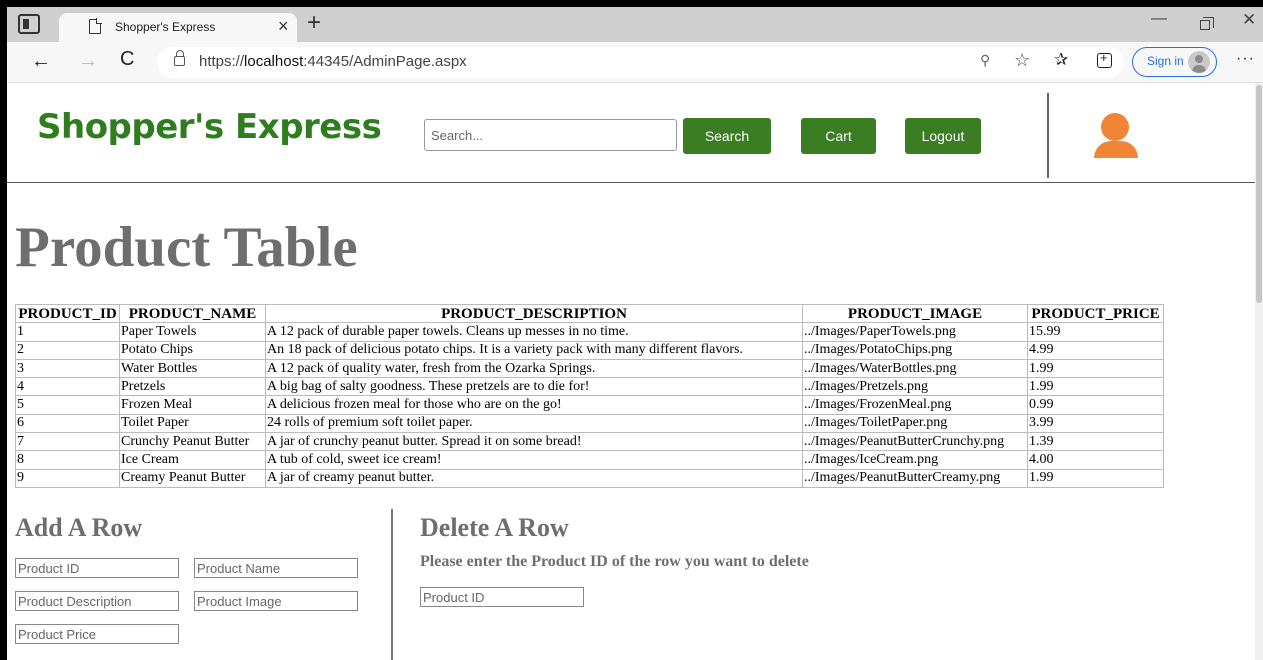 The width and height of the screenshot is (1263, 660). What do you see at coordinates (1165, 61) in the screenshot?
I see `sign-in-label: Sign in` at bounding box center [1165, 61].